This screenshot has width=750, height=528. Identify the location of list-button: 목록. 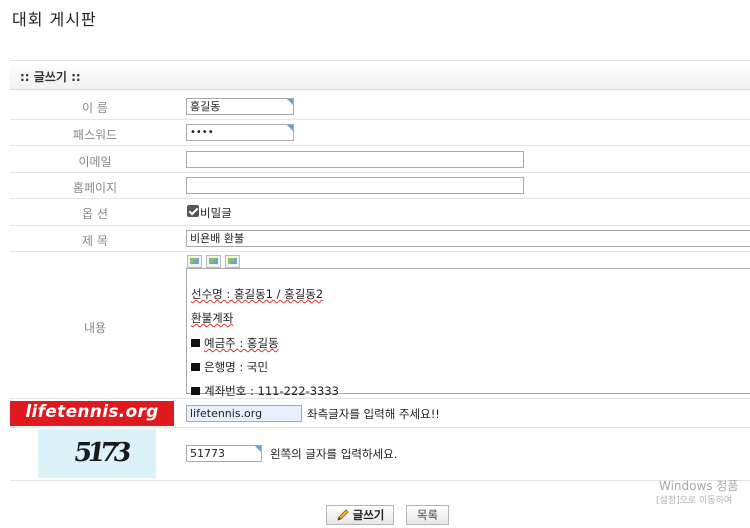
(427, 515).